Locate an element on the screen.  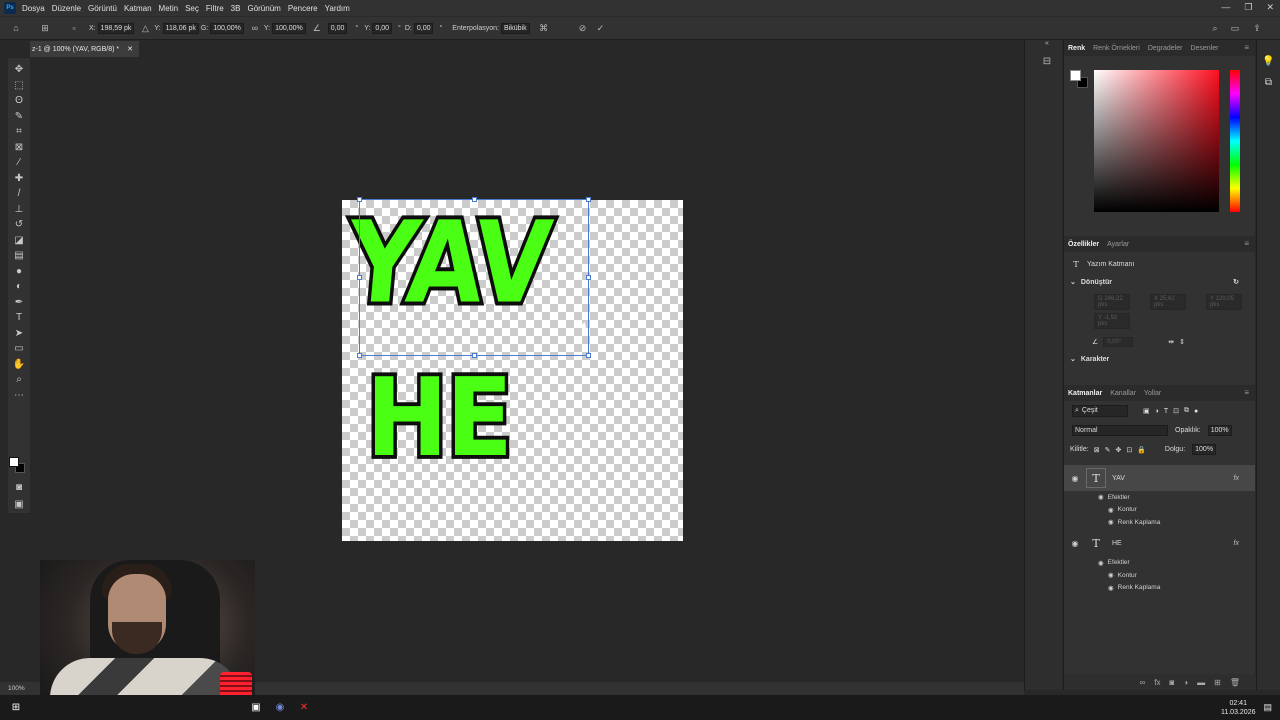
clone-stamp-tool-icon: ⊥ is located at coordinates (19, 210).